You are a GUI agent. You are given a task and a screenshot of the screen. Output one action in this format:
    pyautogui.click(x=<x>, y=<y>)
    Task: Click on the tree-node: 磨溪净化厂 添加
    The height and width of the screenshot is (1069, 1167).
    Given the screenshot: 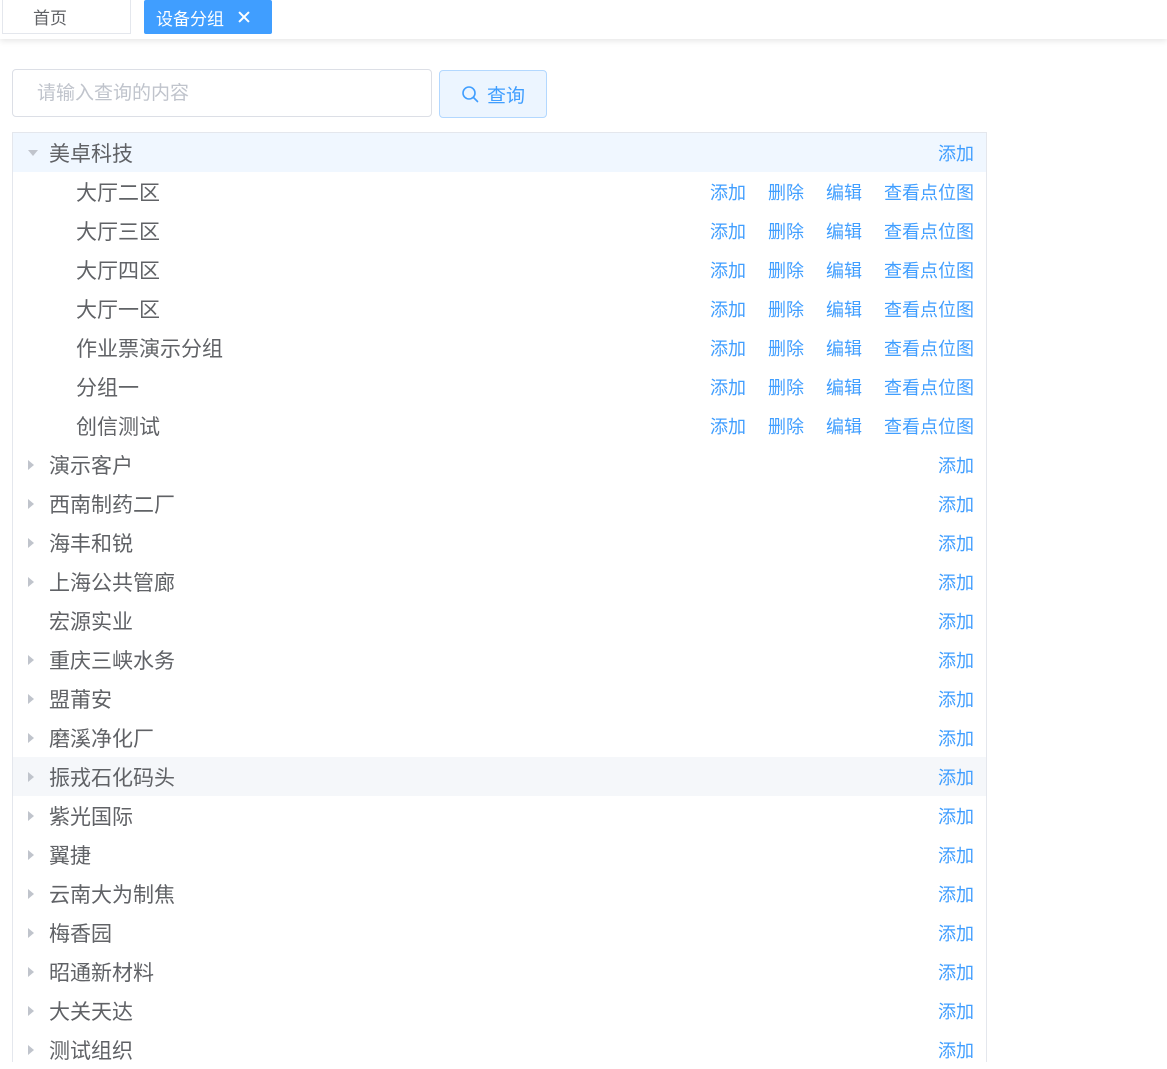 What is the action you would take?
    pyautogui.click(x=499, y=737)
    